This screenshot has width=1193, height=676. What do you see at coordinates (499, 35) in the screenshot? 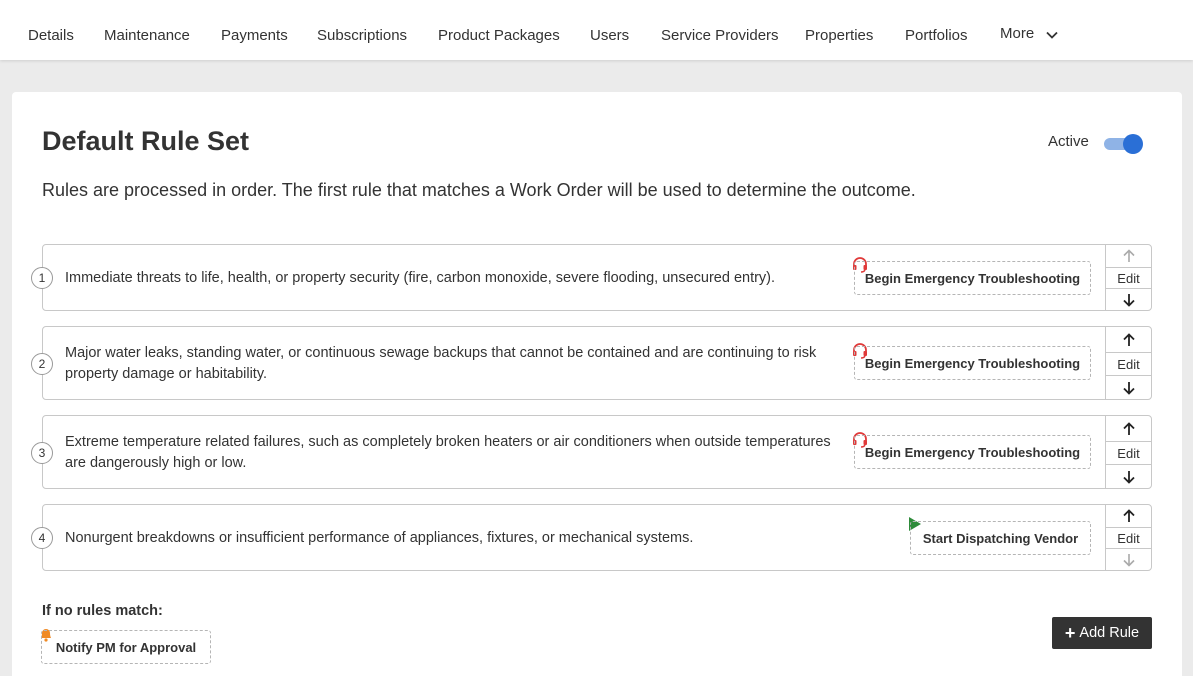
I see `nav-product-packages: Product Packages` at bounding box center [499, 35].